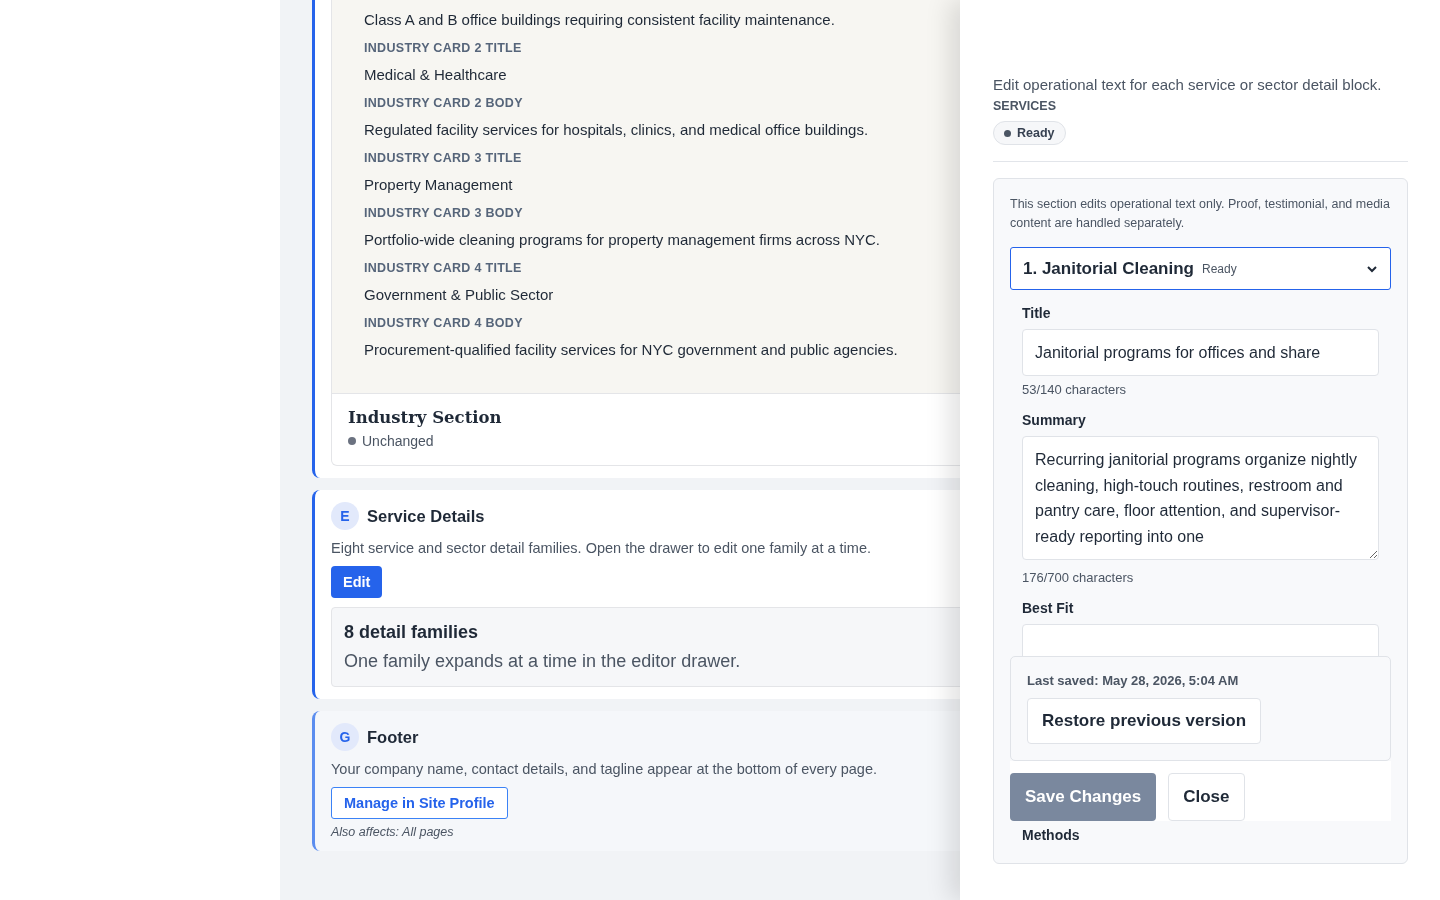 The image size is (1440, 900). I want to click on field-label: INDUSTRY CARD 2 BODY, so click(444, 103).